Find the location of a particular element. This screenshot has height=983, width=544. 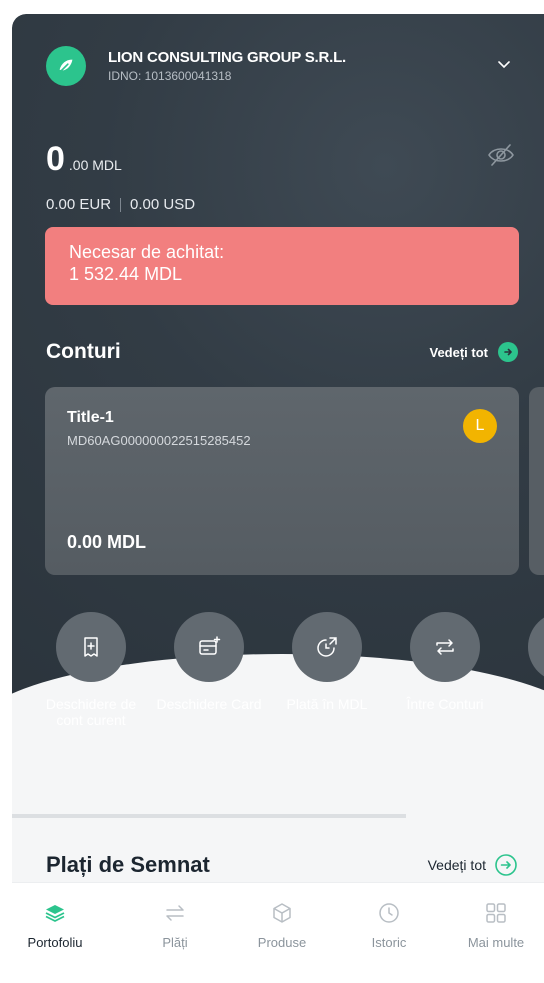

action-label: Deschidere de cont curent is located at coordinates (91, 712).